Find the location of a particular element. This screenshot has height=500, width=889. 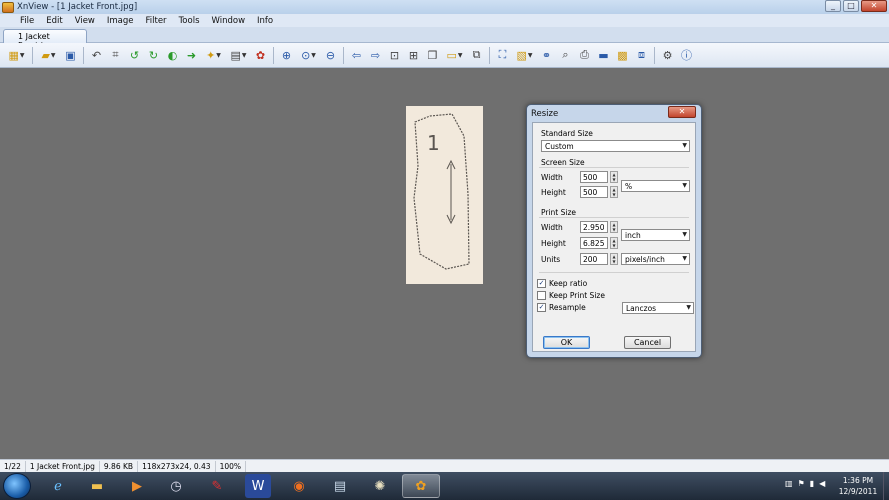

print-width-input: 2.950 is located at coordinates (594, 227).